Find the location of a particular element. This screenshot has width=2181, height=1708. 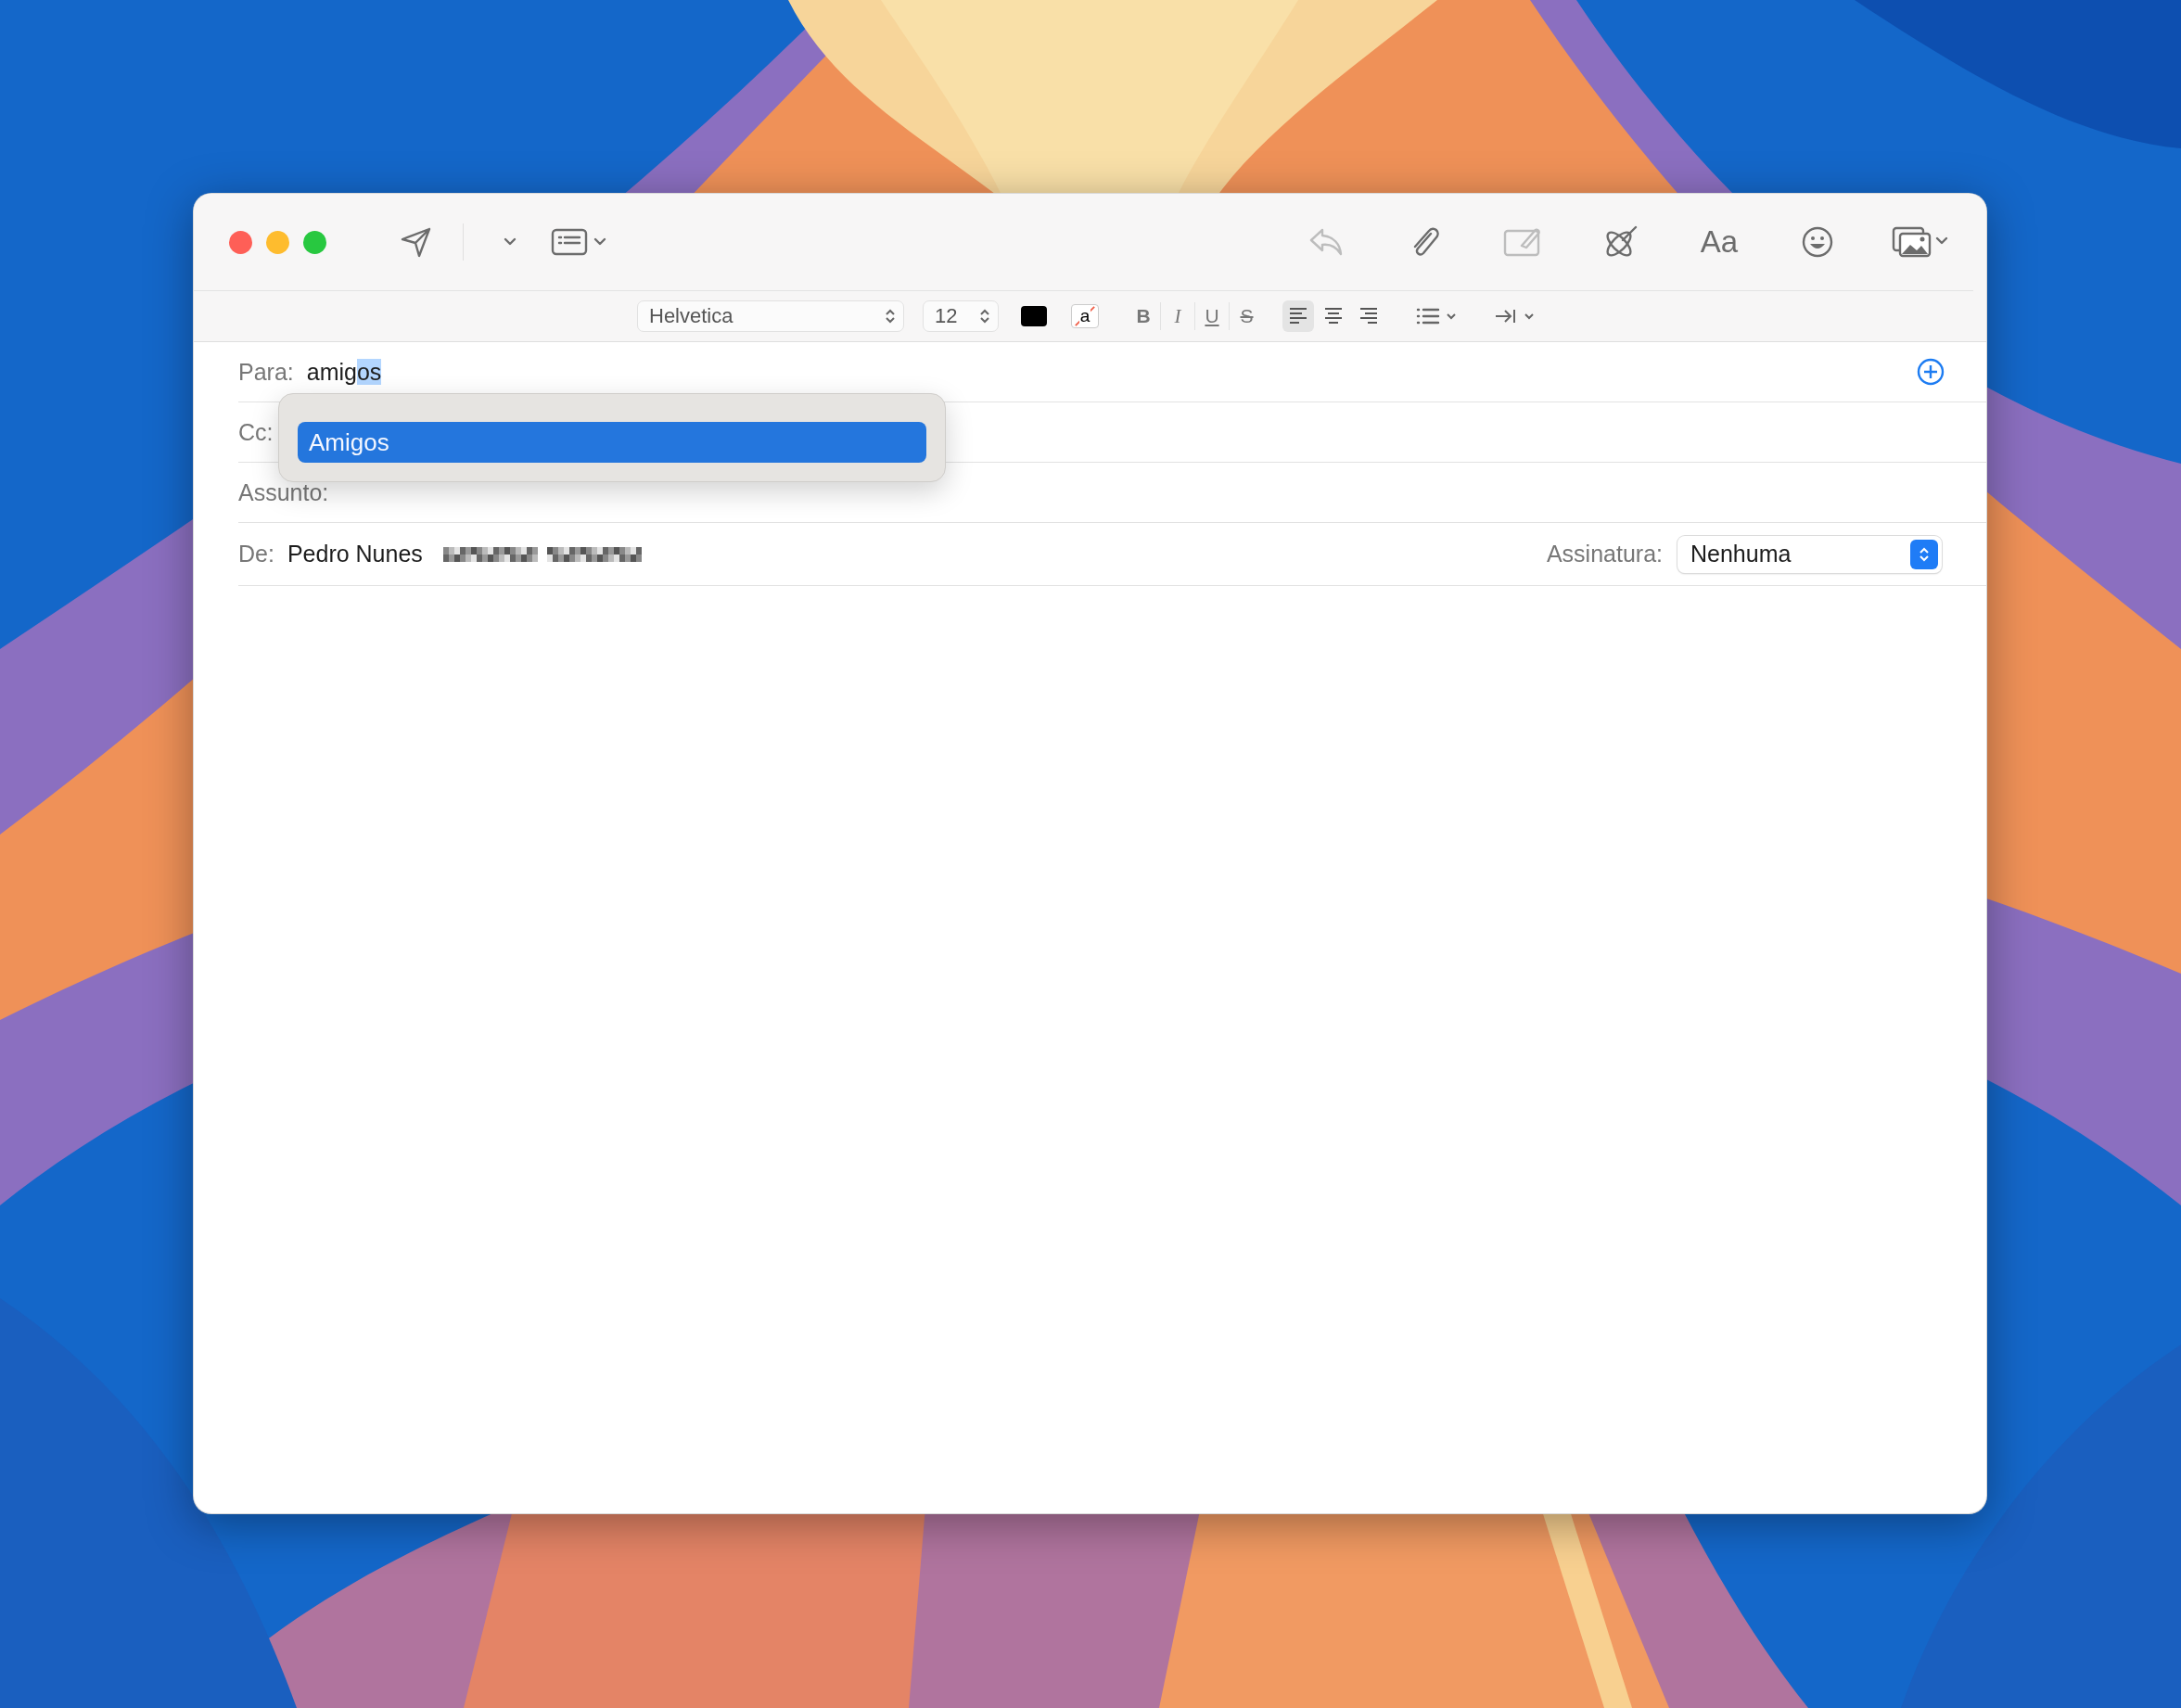

smiley-icon is located at coordinates (1817, 242).